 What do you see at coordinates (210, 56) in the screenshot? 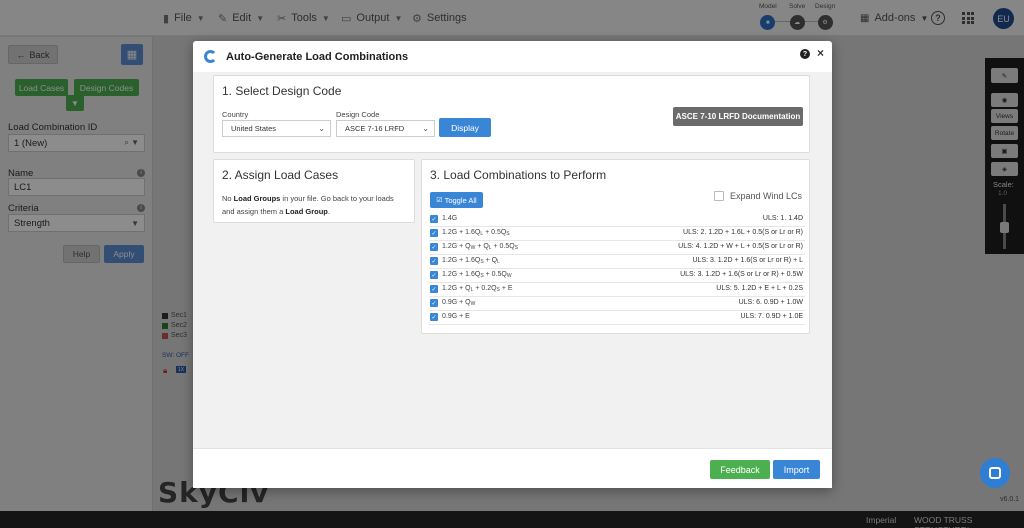
I see `skyciv-logo-icon` at bounding box center [210, 56].